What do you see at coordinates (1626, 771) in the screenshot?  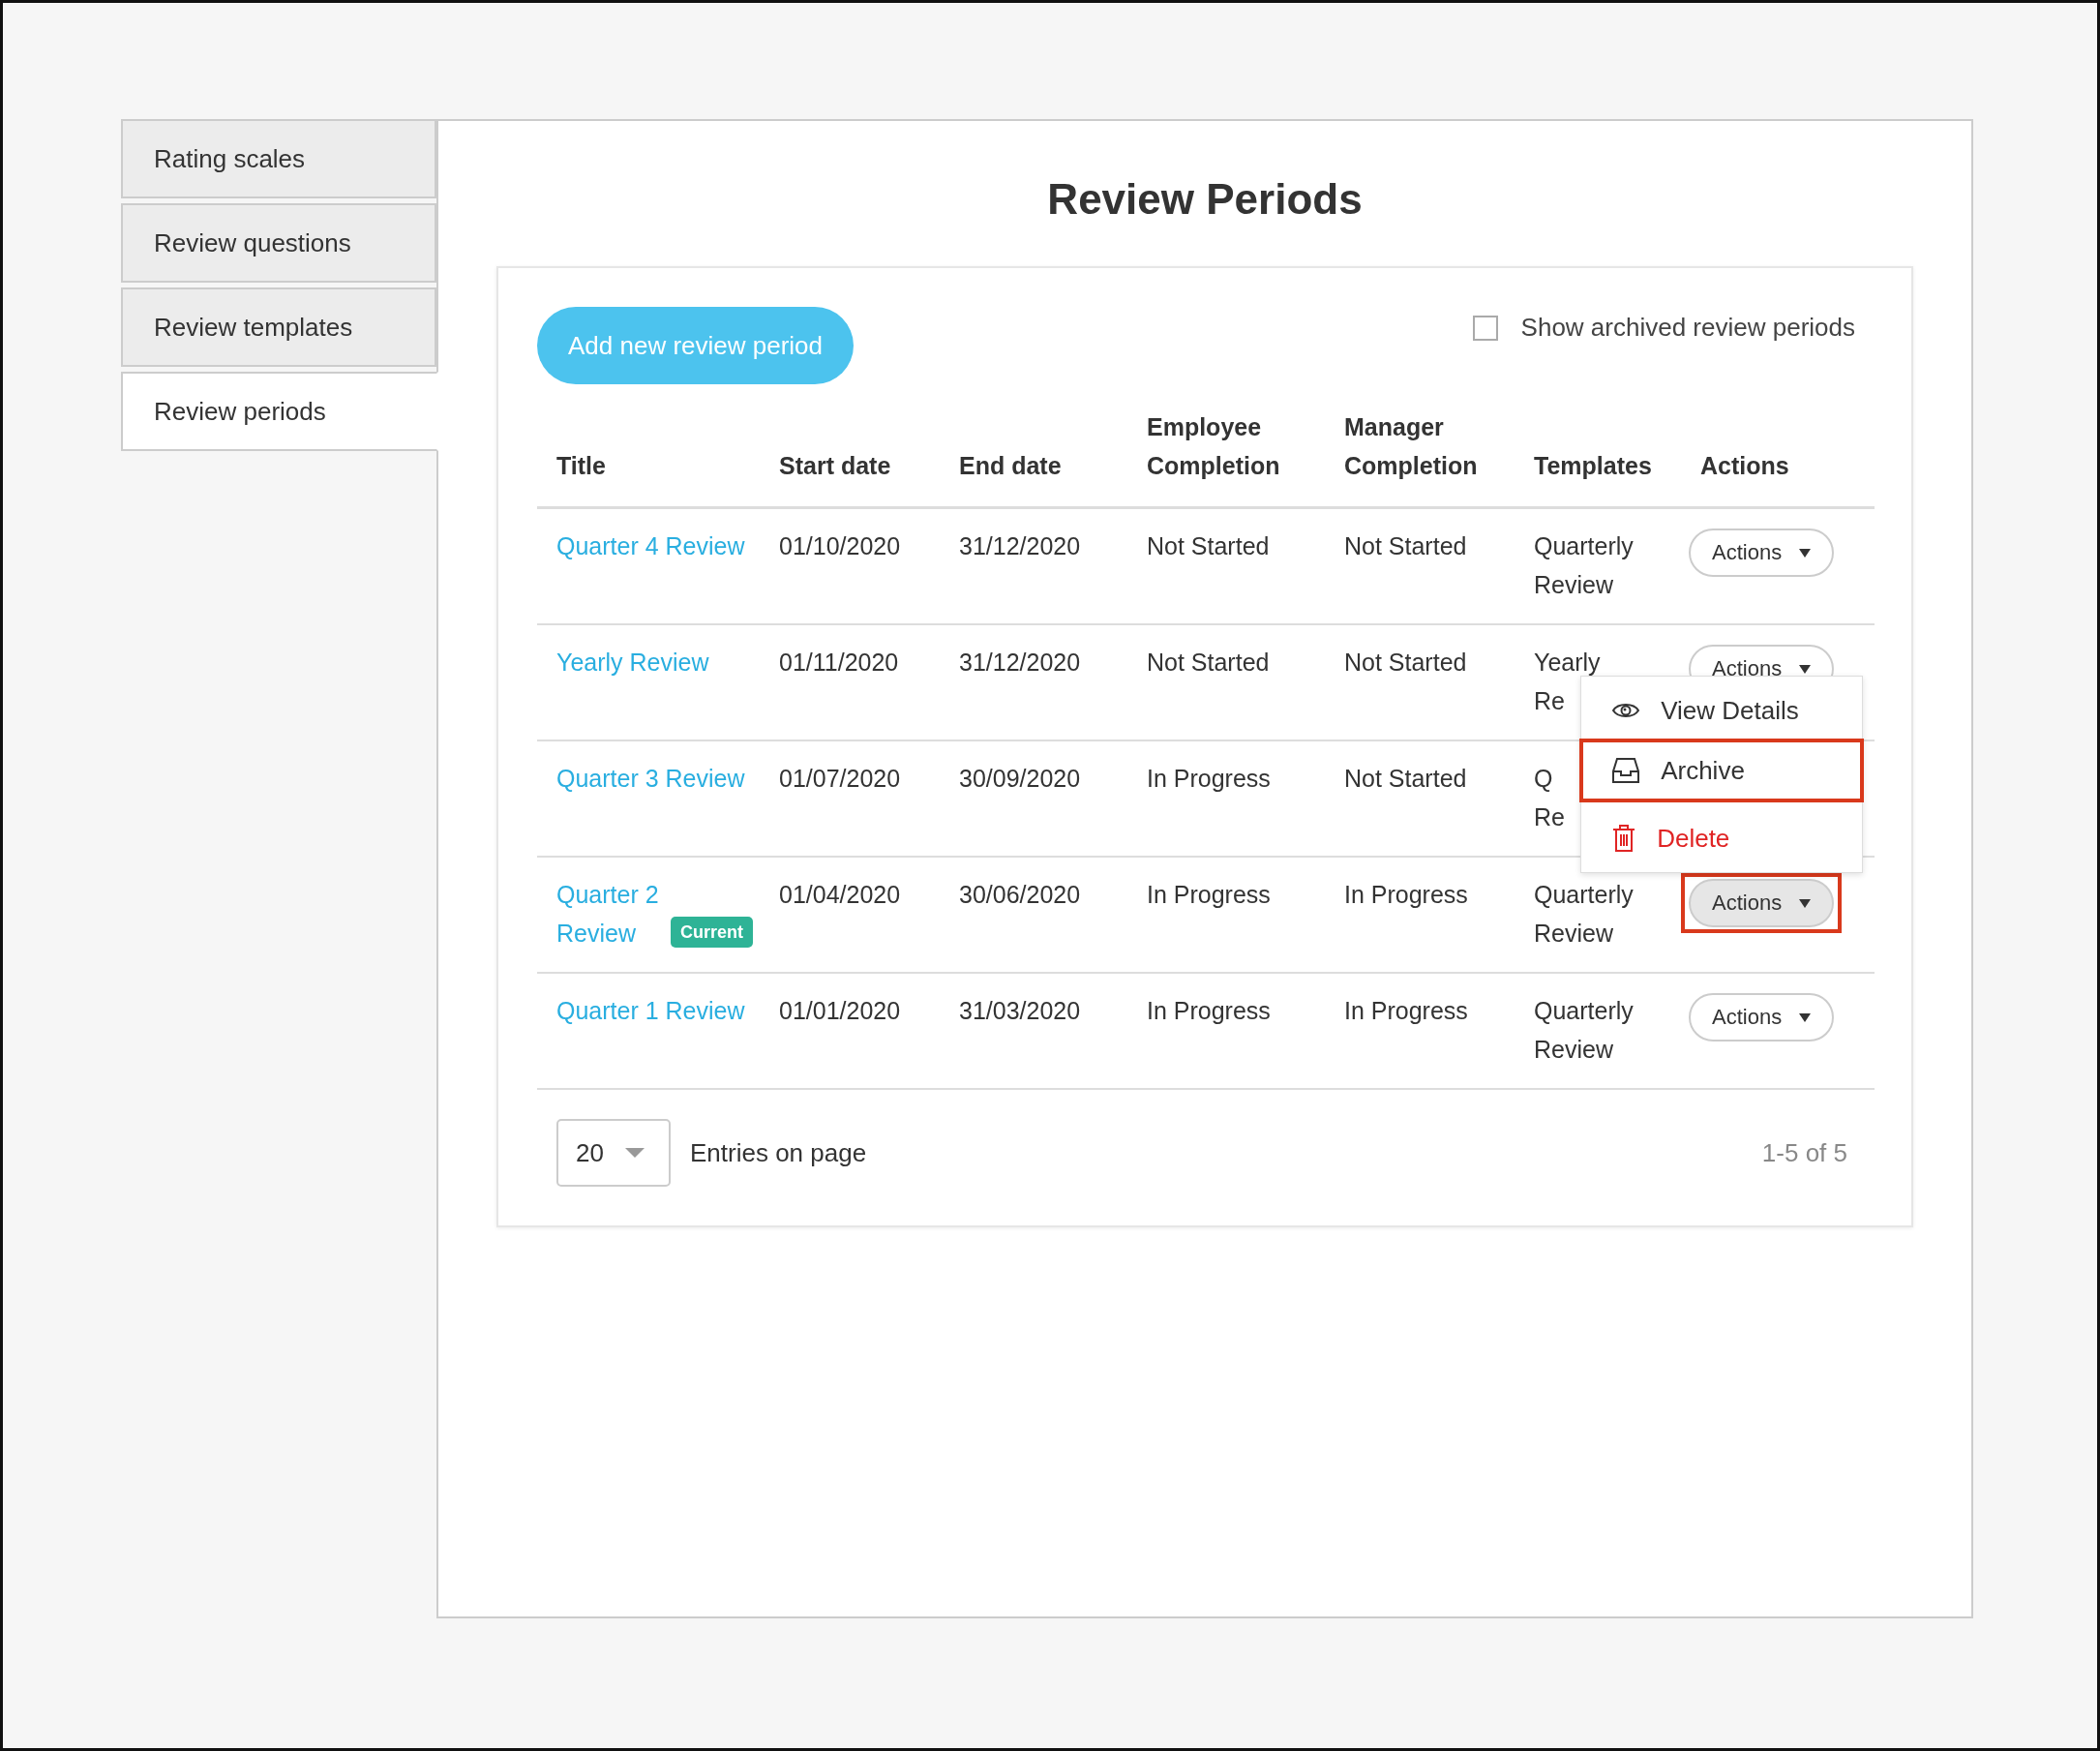 I see `tray-icon` at bounding box center [1626, 771].